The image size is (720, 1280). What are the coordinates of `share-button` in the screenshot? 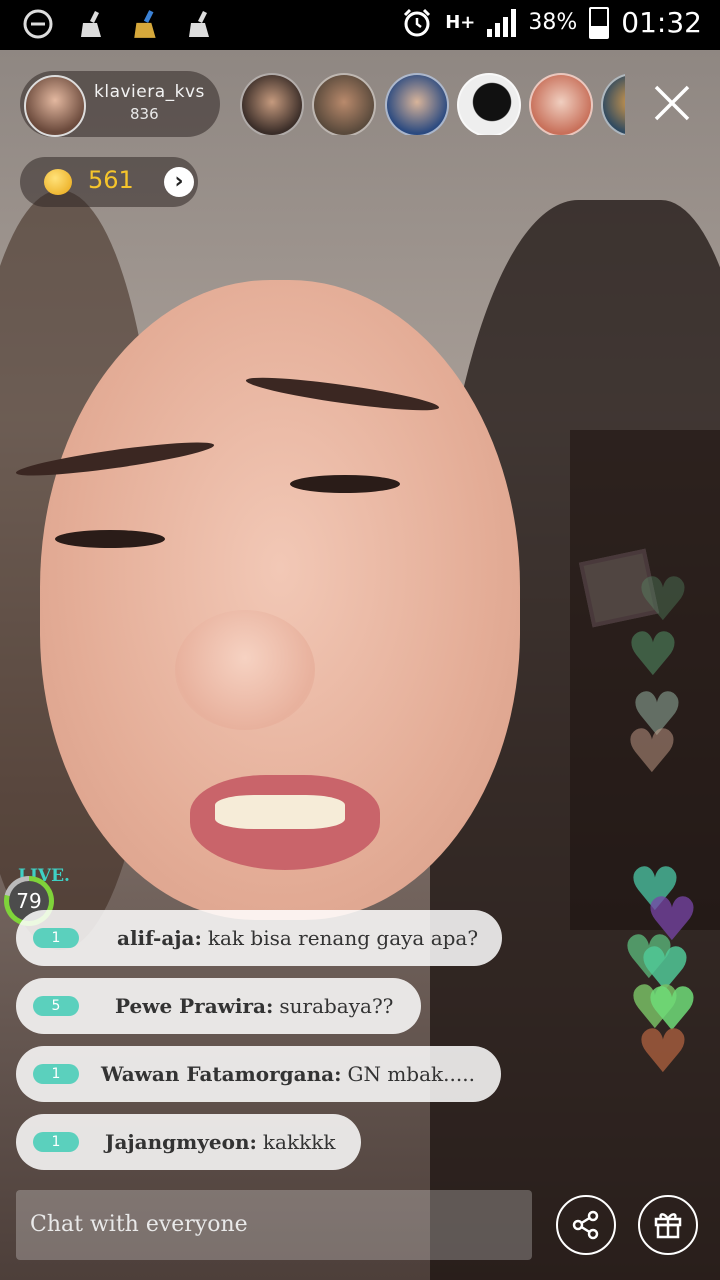 It's located at (586, 1225).